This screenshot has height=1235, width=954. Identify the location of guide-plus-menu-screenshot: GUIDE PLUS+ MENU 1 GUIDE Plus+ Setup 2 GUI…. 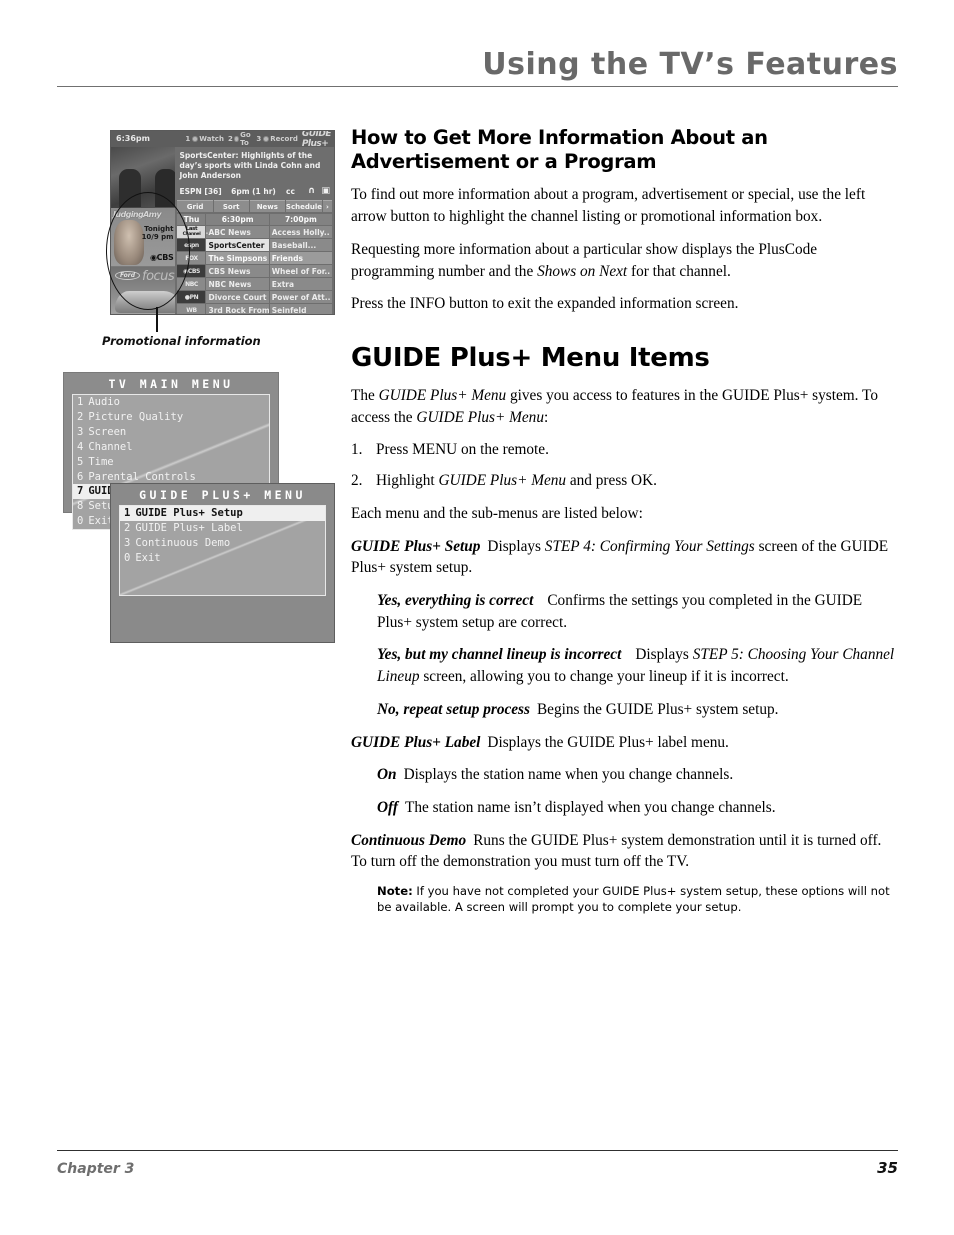
(222, 563).